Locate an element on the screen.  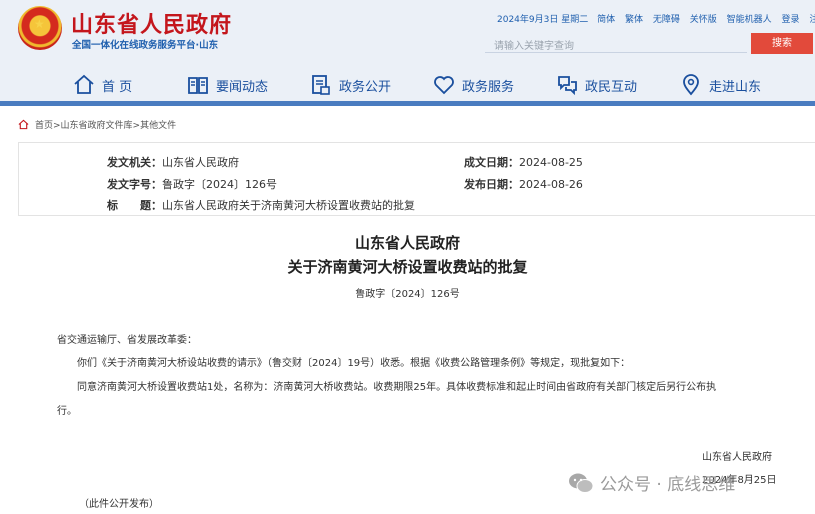
top-links: 2024年9月3日 星期二 简体 繁体 无障碍 关怀版 智能机器人 登录 注 is located at coordinates (656, 18).